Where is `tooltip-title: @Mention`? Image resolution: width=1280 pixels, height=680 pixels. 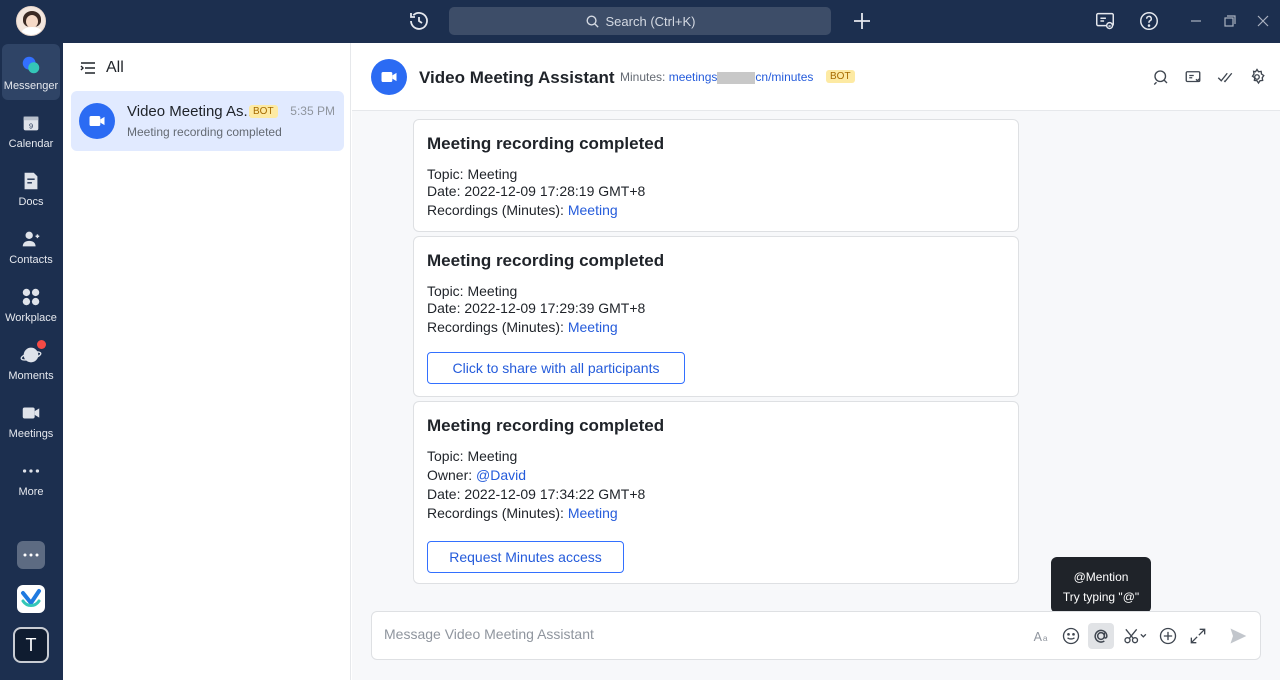
tooltip-title: @Mention is located at coordinates (1101, 577).